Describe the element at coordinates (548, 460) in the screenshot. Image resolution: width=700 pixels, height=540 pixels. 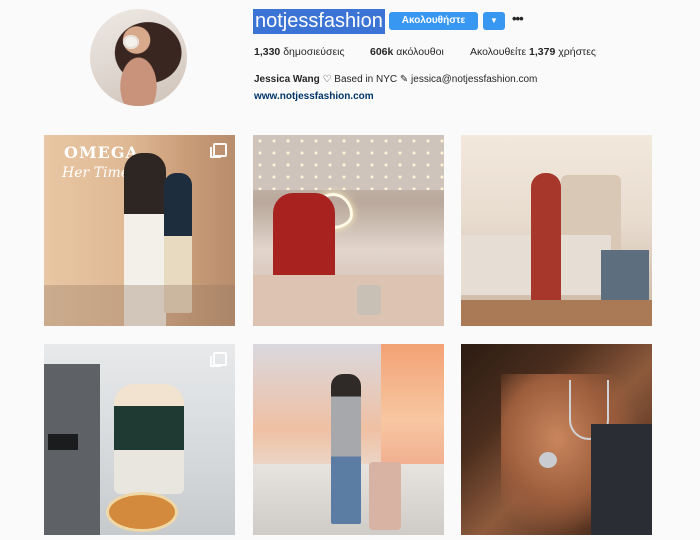
I see `watch` at that location.